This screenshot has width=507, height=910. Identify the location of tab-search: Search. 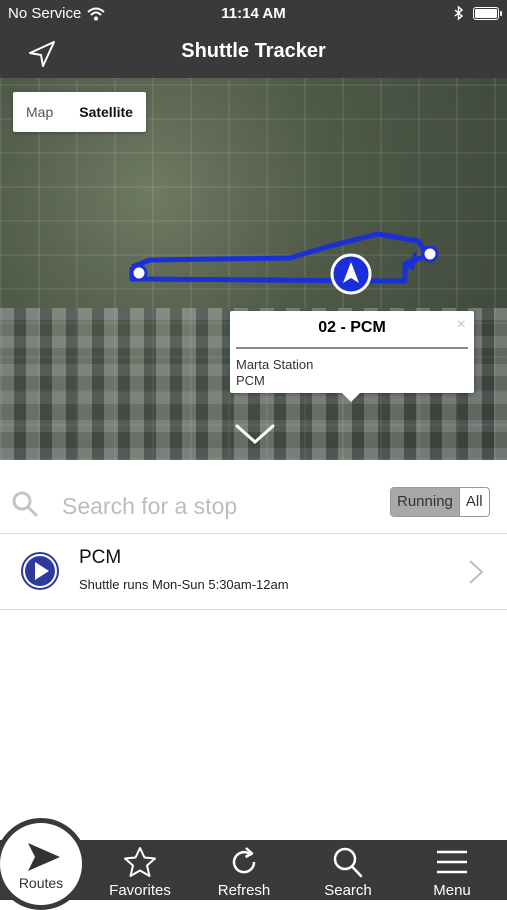
(348, 870).